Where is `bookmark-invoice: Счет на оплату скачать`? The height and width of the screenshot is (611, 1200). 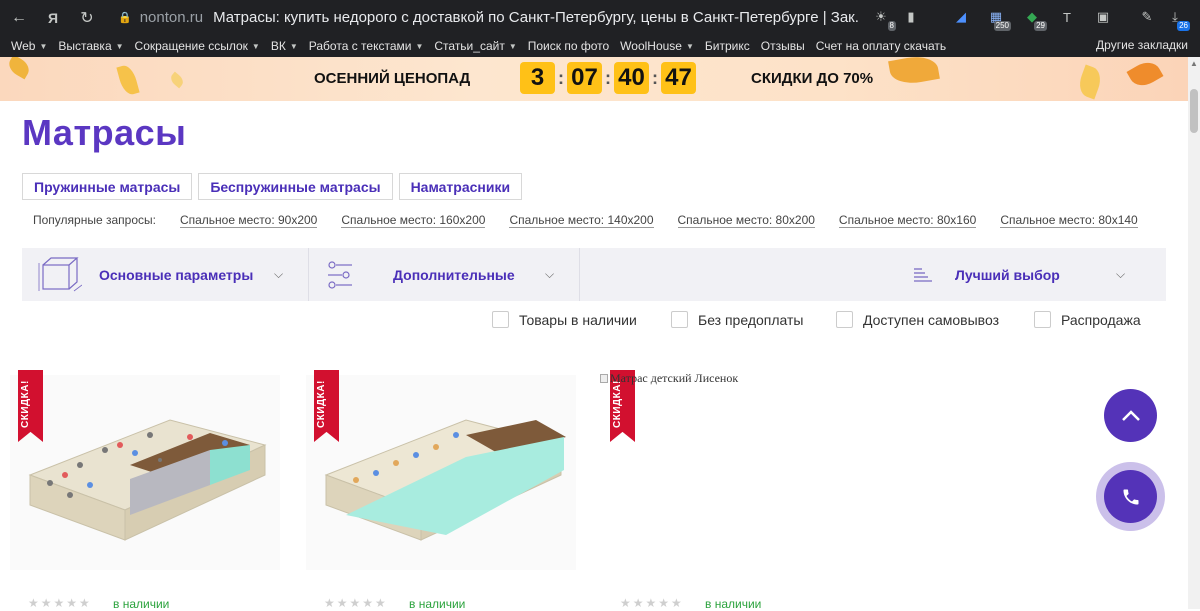 bookmark-invoice: Счет на оплату скачать is located at coordinates (881, 46).